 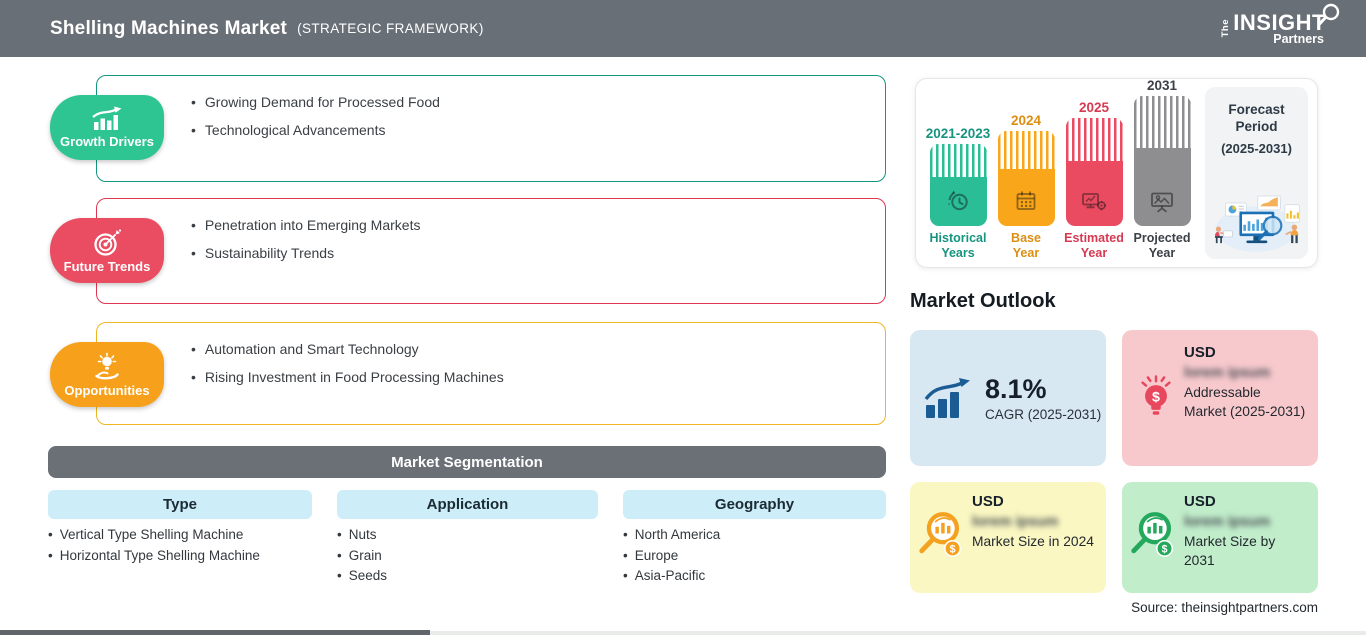 What do you see at coordinates (958, 245) in the screenshot?
I see `bar-label: Historical Years` at bounding box center [958, 245].